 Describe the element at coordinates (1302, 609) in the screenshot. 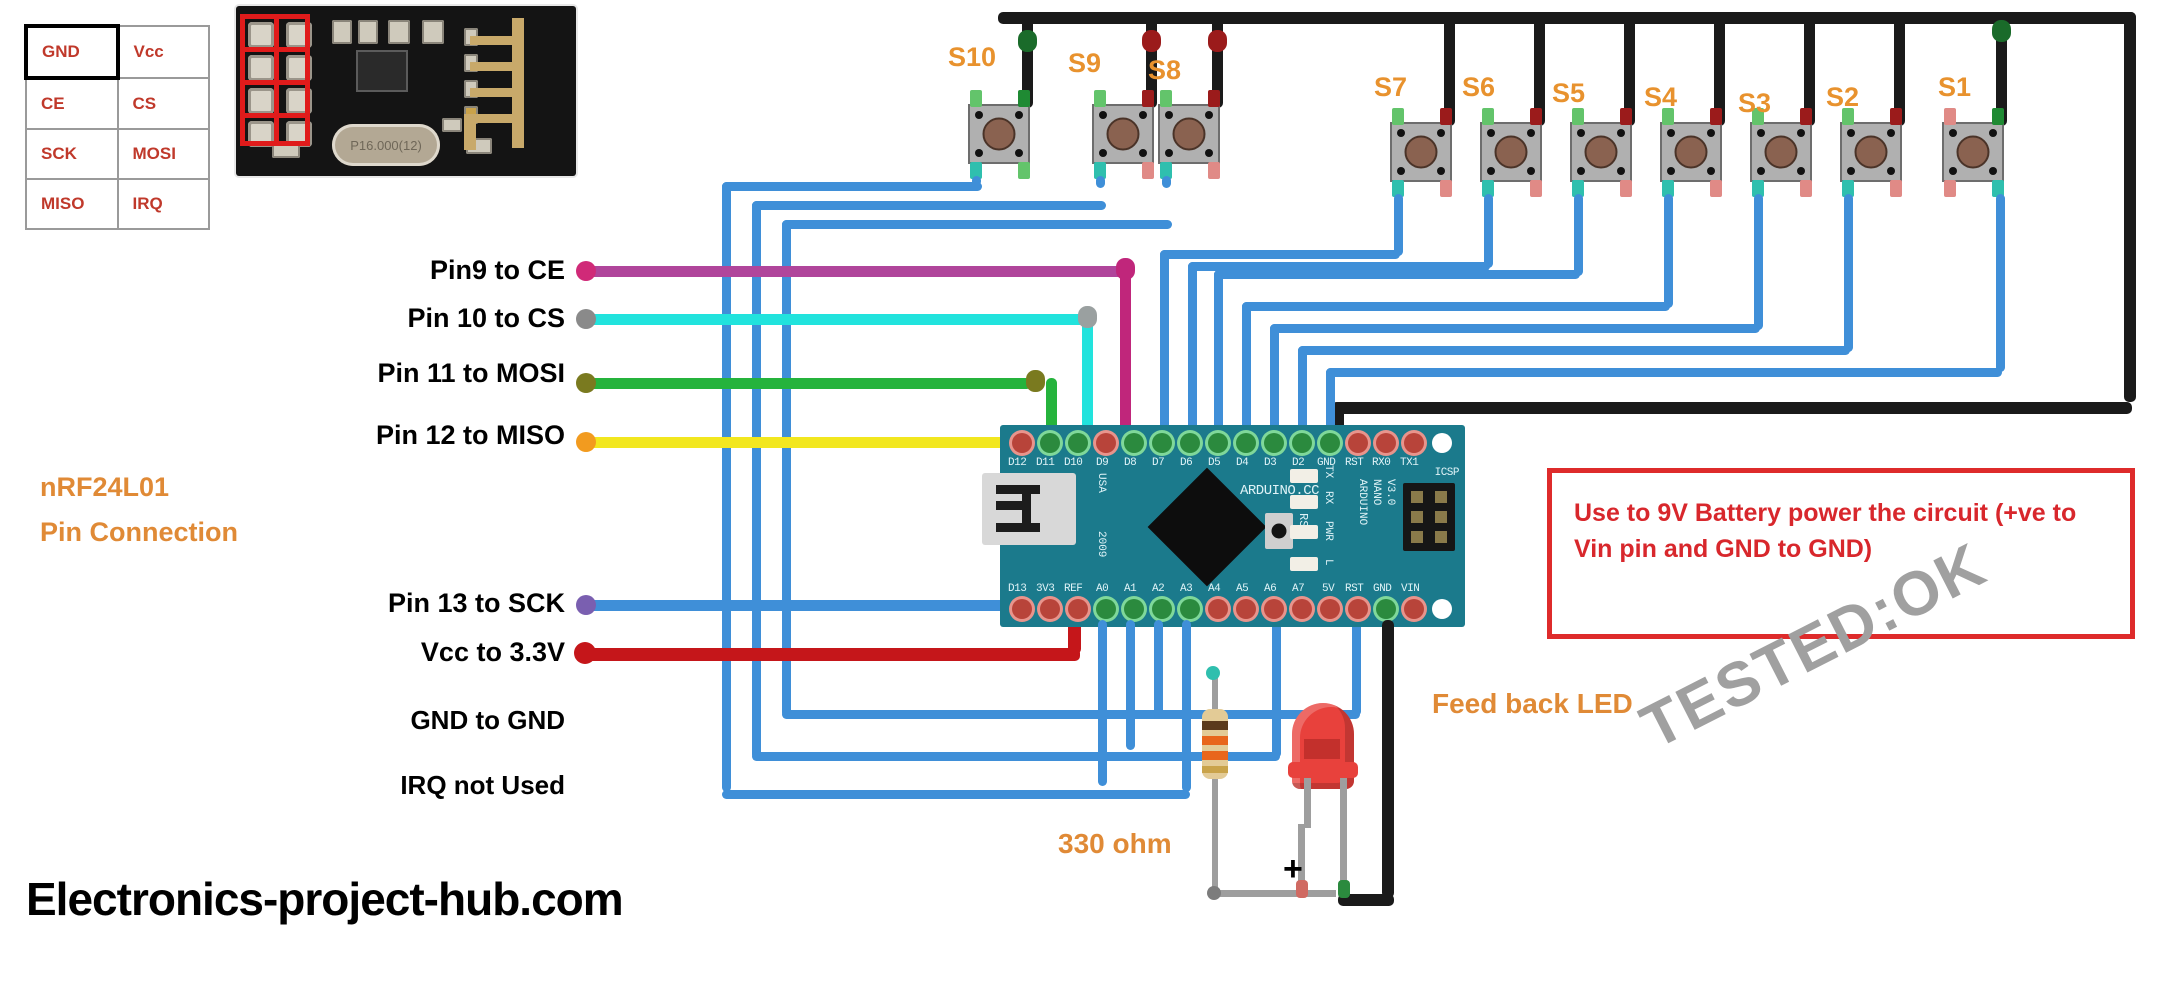

I see `pin-hole-a7` at that location.